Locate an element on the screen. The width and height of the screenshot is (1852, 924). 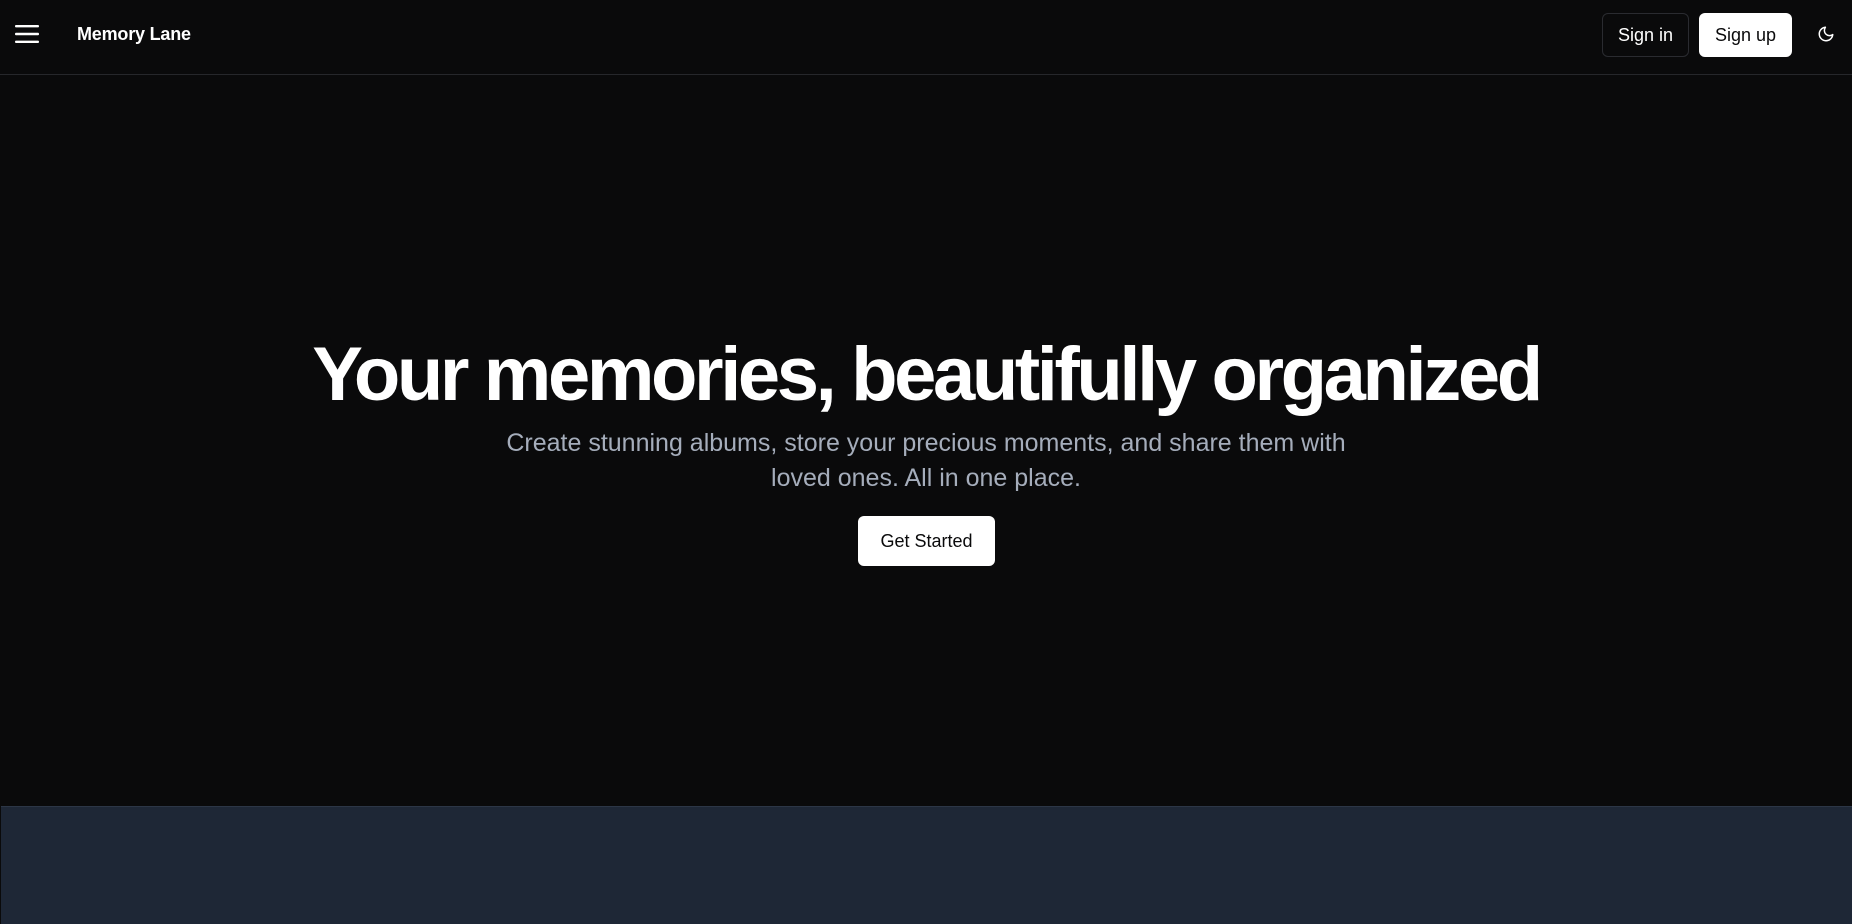
menu-button is located at coordinates (27, 36).